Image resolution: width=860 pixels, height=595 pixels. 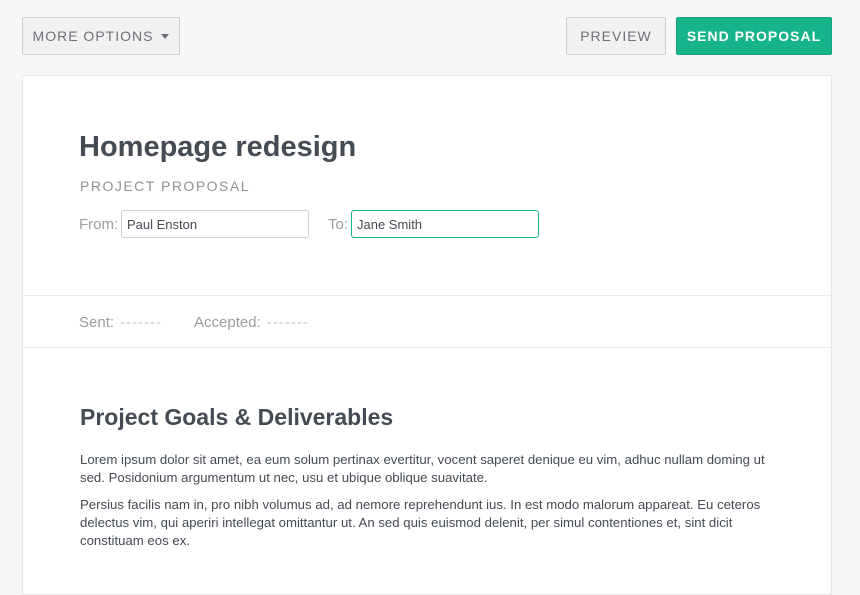 What do you see at coordinates (97, 322) in the screenshot?
I see `sent-label: Sent:` at bounding box center [97, 322].